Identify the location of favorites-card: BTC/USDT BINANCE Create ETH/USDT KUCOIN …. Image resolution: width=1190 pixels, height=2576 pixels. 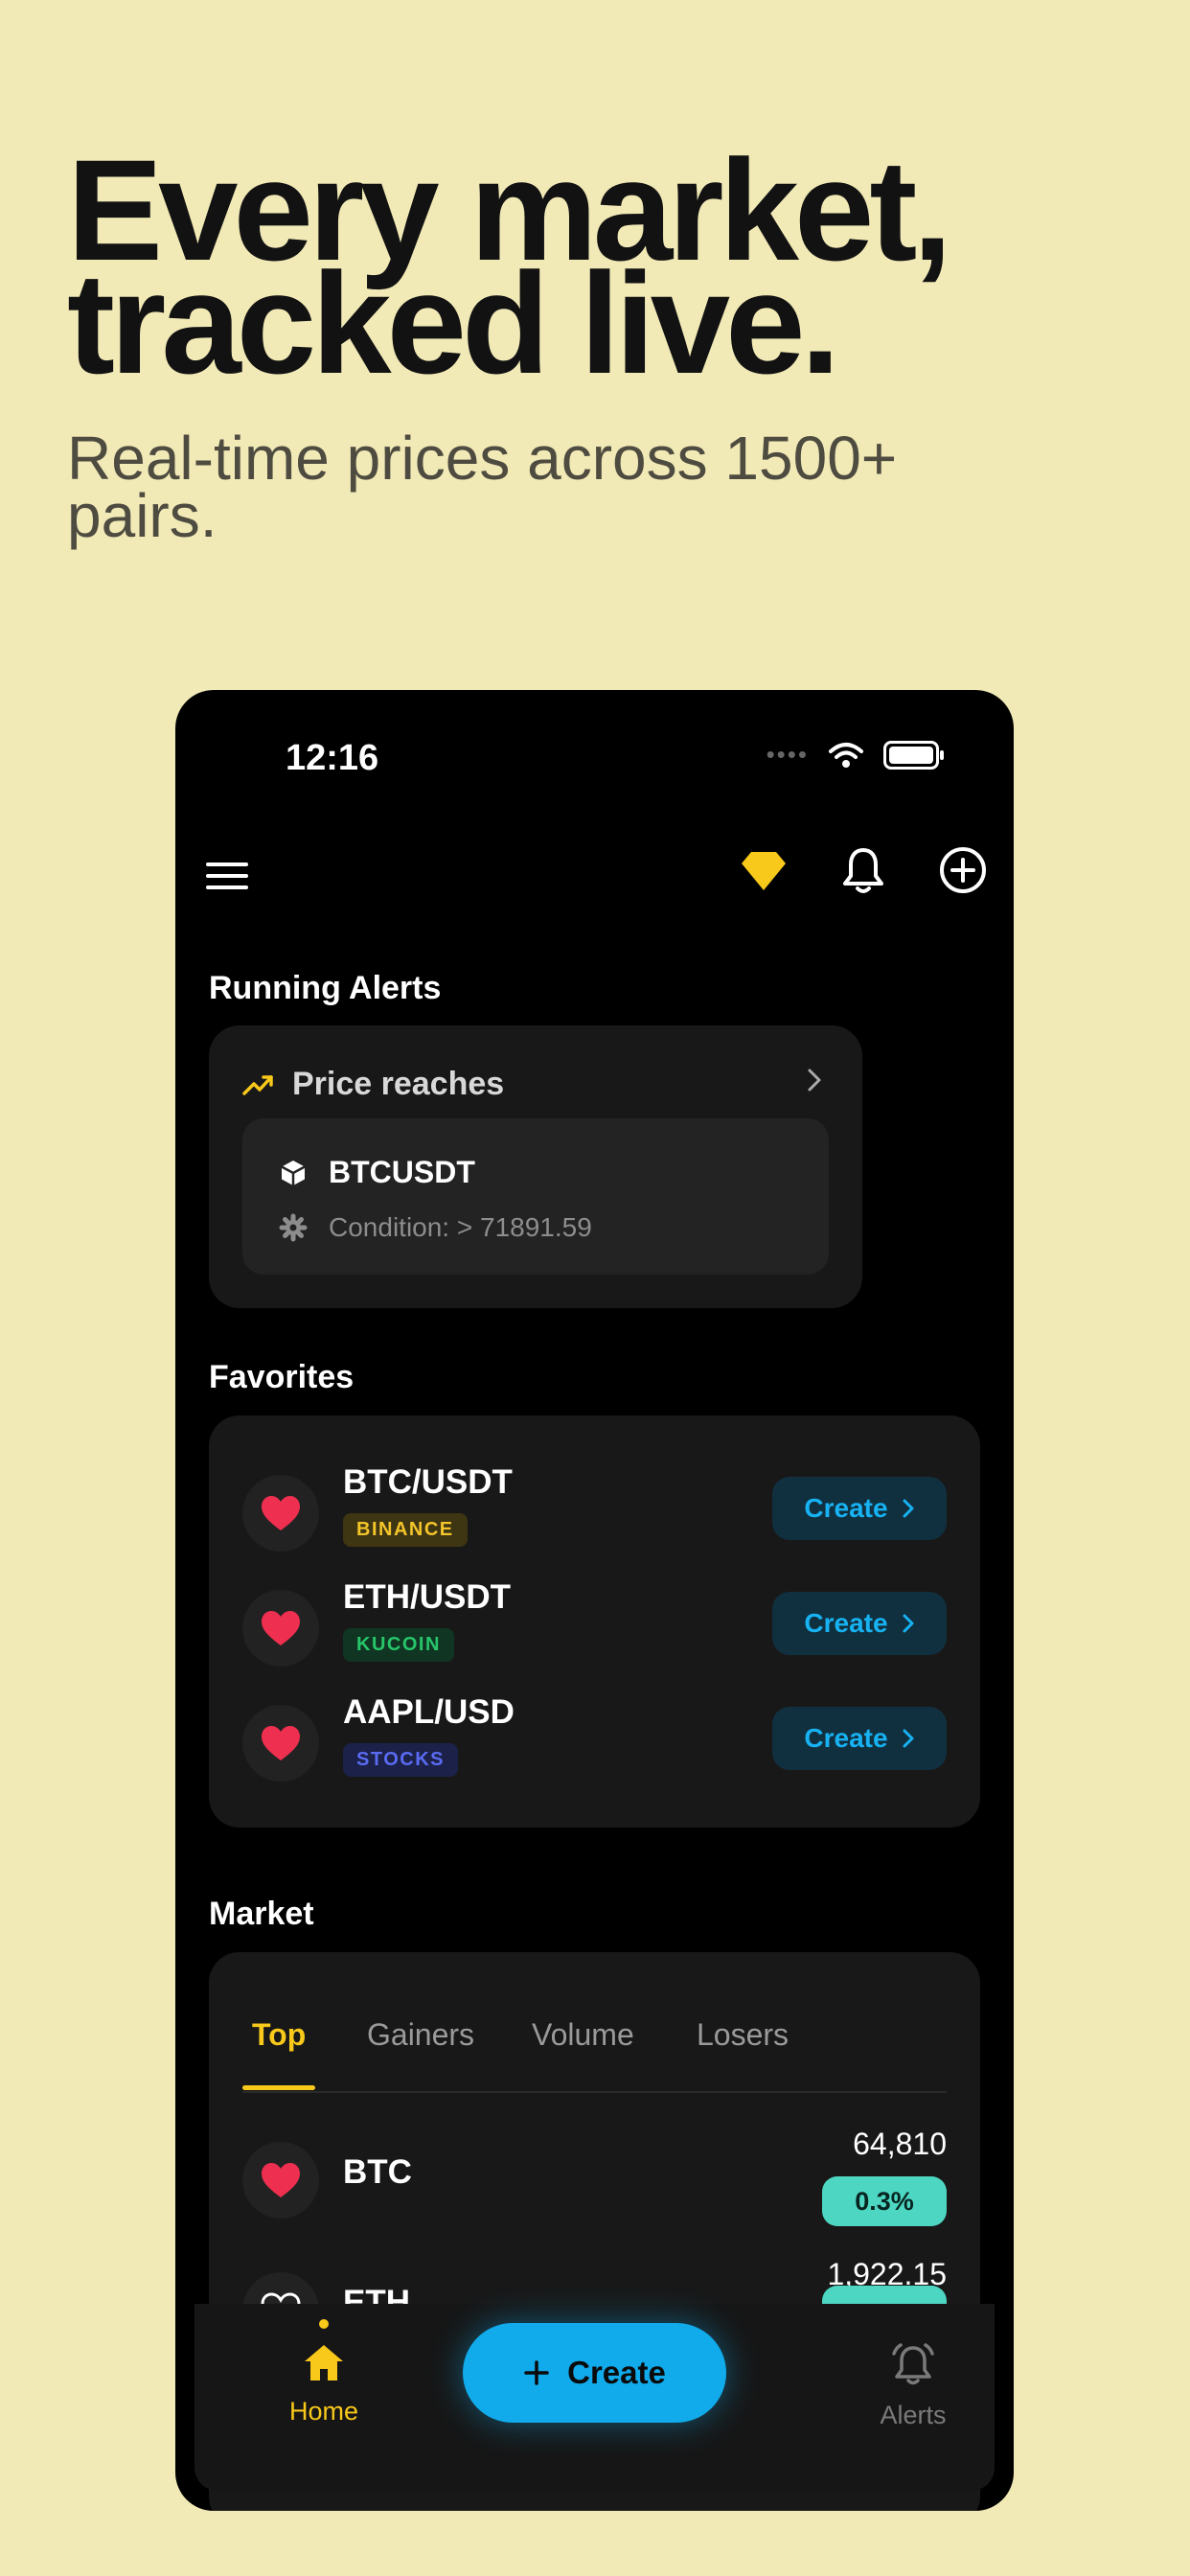
(594, 1621).